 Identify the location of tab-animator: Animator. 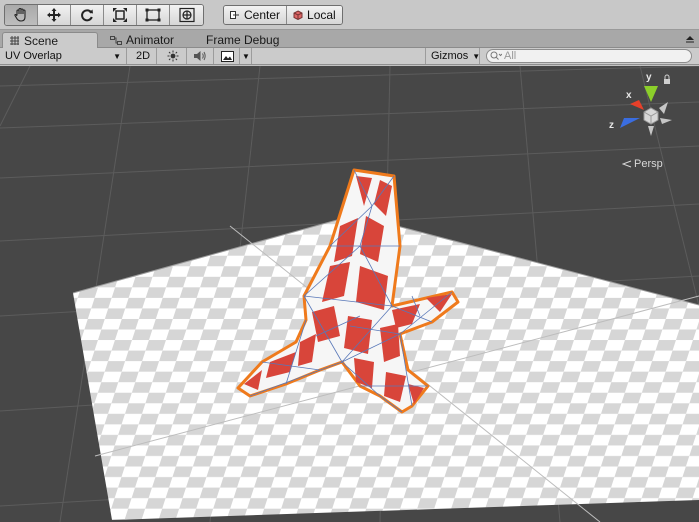
(142, 40).